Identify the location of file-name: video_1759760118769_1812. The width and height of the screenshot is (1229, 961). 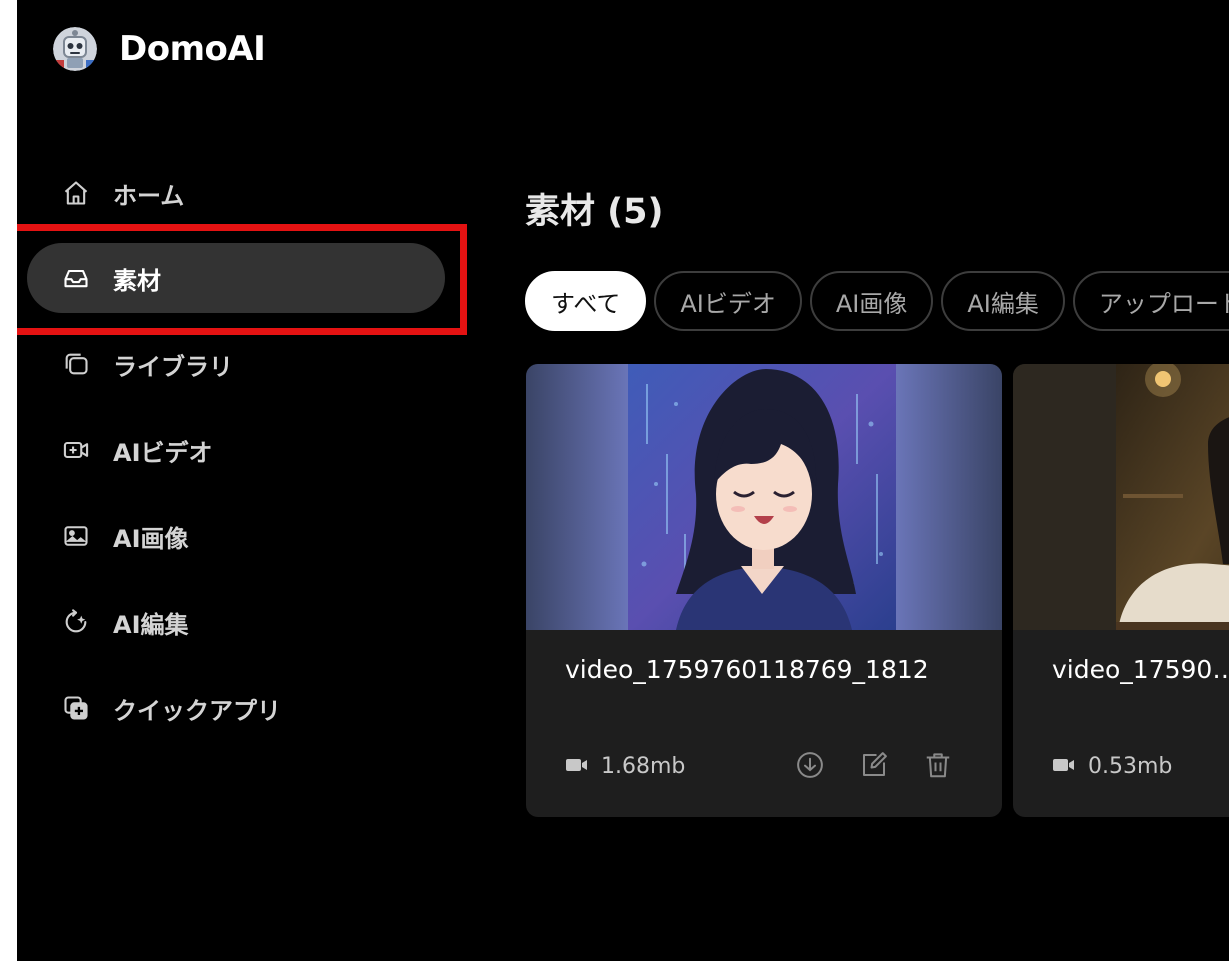
(747, 669).